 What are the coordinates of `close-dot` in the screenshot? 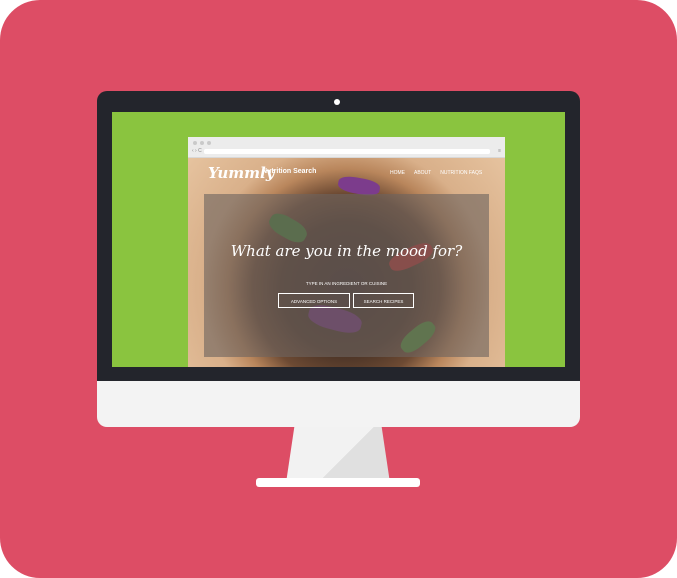 It's located at (195, 143).